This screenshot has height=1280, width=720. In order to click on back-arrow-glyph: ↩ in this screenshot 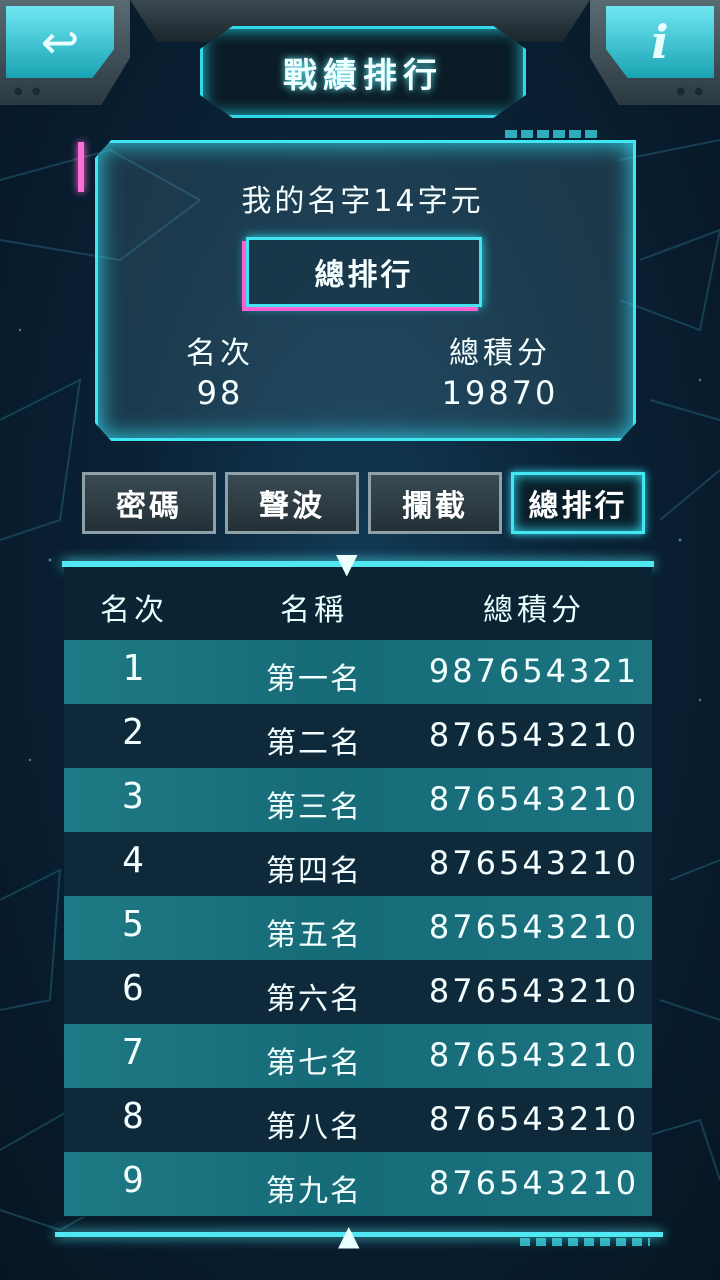, I will do `click(60, 42)`.